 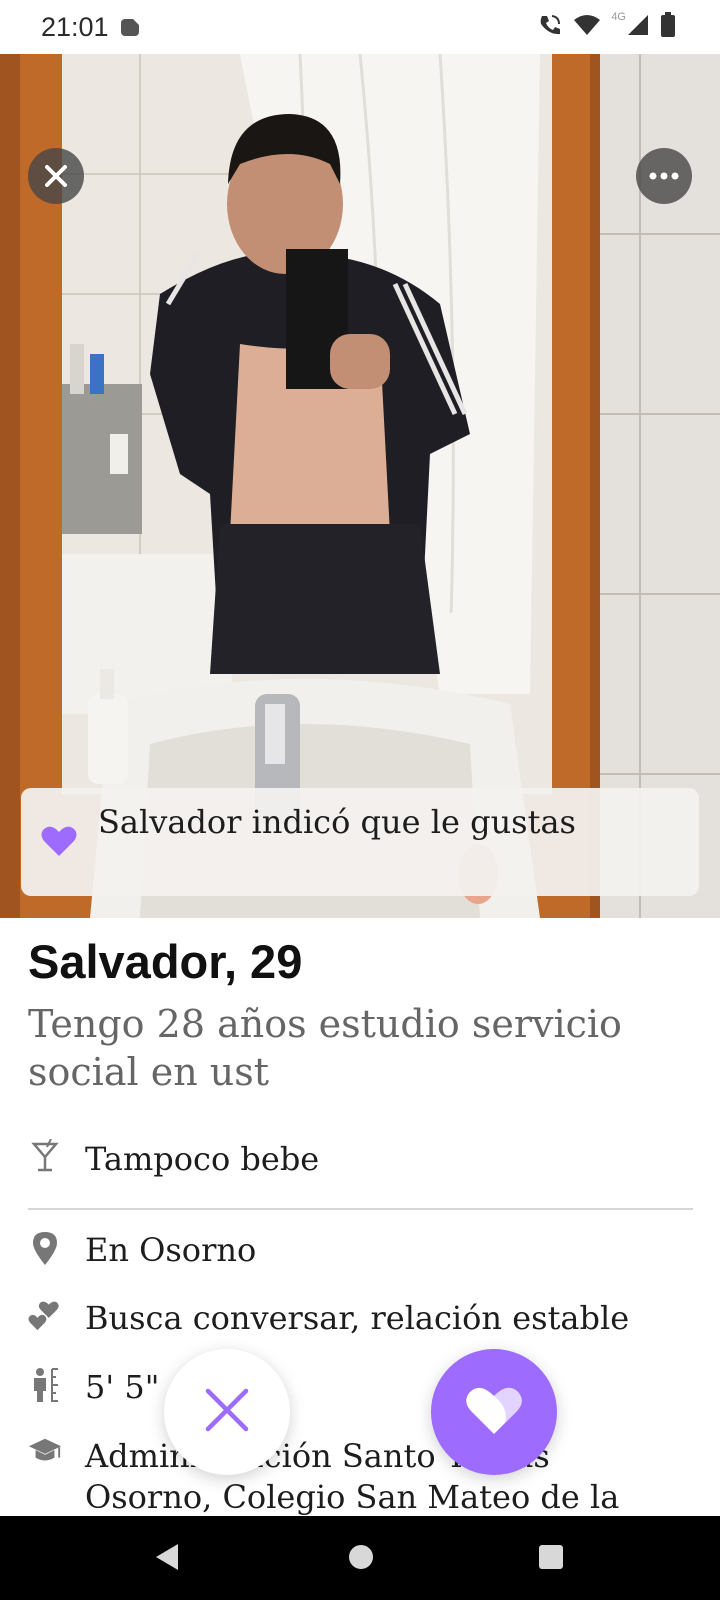 What do you see at coordinates (357, 1318) in the screenshot?
I see `looking-for-text: Busca conversar, relación estable` at bounding box center [357, 1318].